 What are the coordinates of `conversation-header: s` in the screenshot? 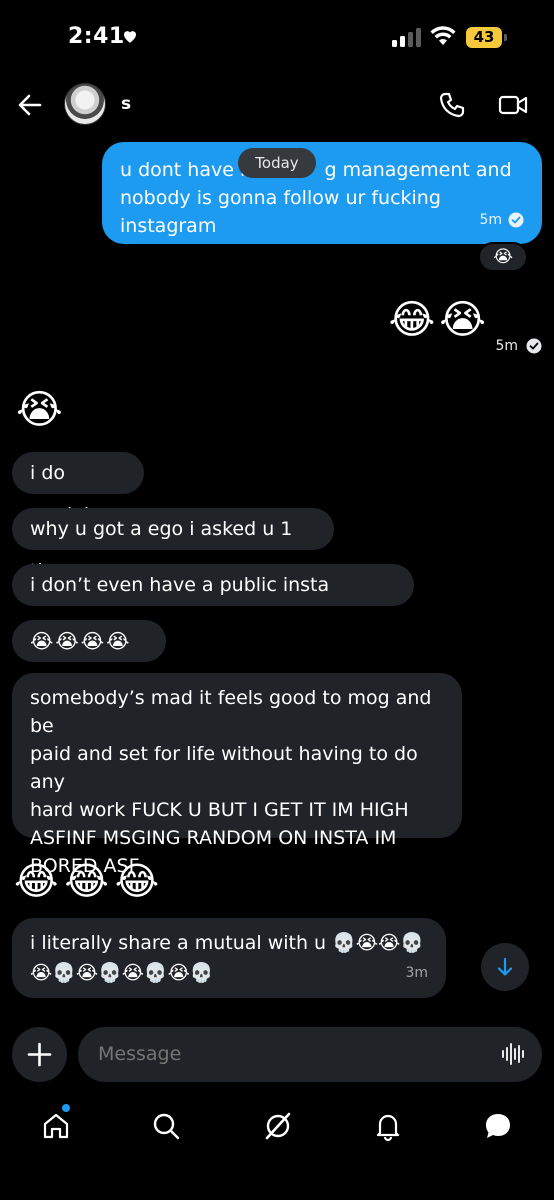 It's located at (277, 105).